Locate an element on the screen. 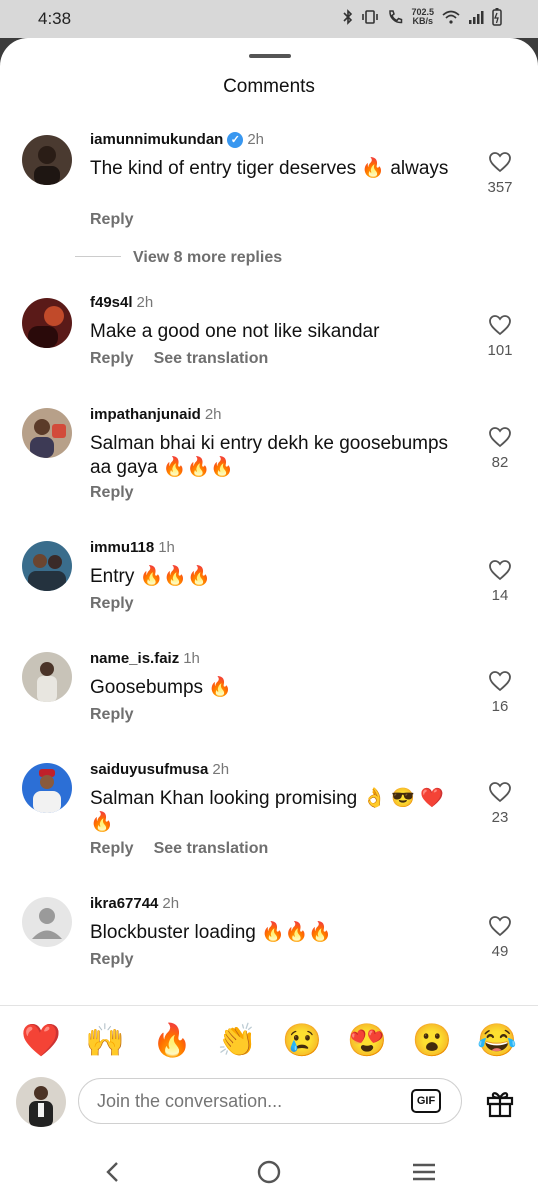 Image resolution: width=538 pixels, height=1200 pixels. comment-username-line: saiduyusufmusa 2h is located at coordinates (159, 769).